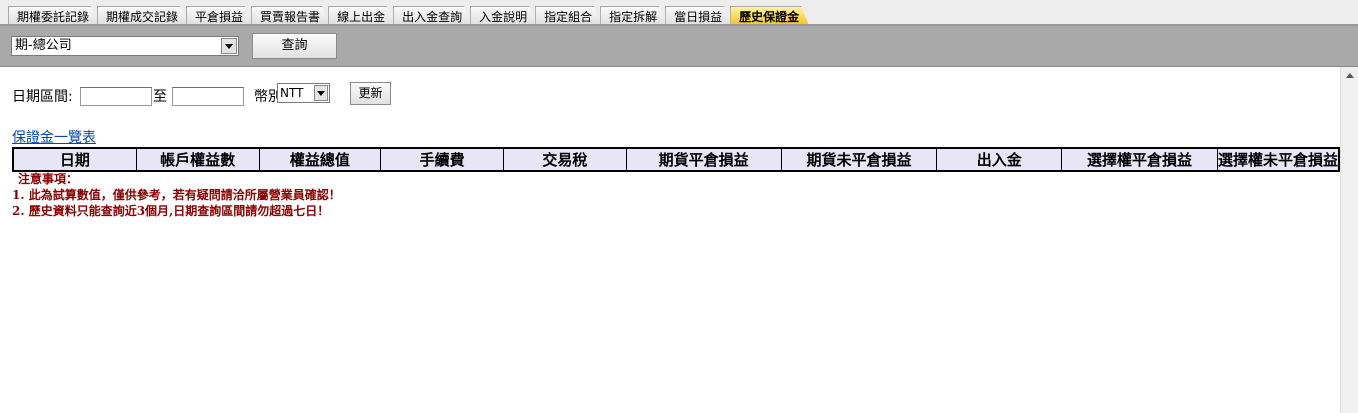  I want to click on col-futures-closed-pnl: 期貨平倉損益, so click(703, 159).